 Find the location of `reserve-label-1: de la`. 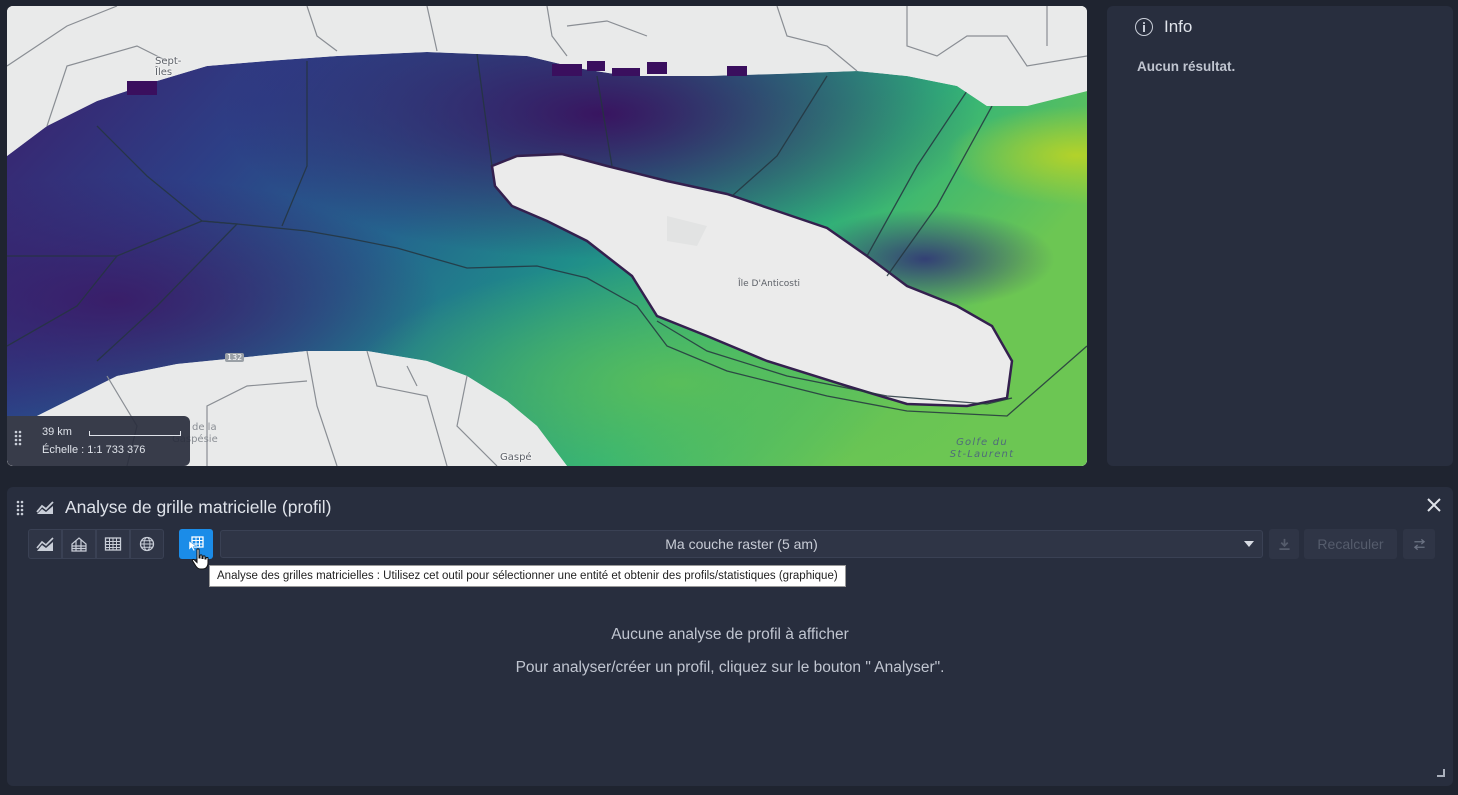

reserve-label-1: de la is located at coordinates (204, 427).